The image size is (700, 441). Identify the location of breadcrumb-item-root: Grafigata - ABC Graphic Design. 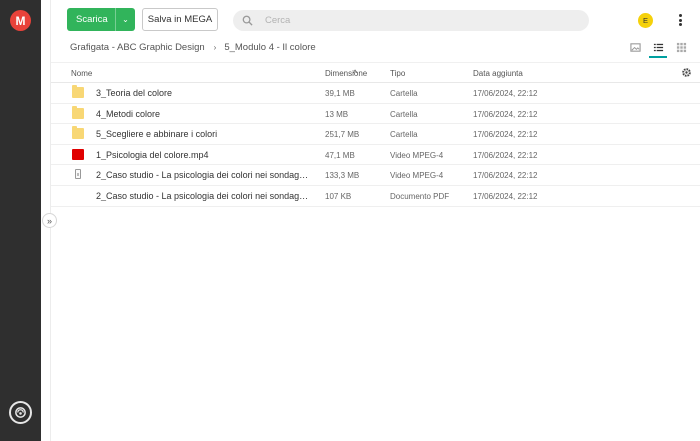
(137, 47).